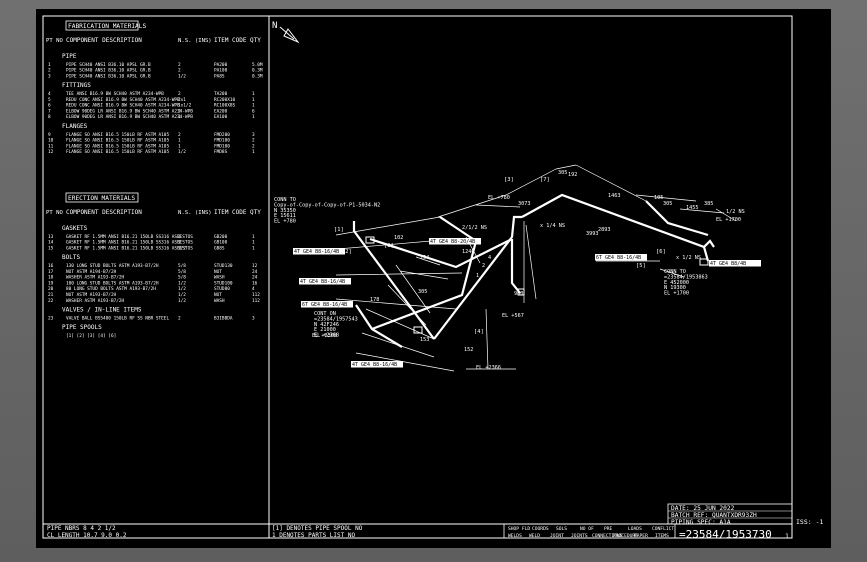 The width and height of the screenshot is (867, 562). I want to click on section-title: PIPE, so click(69, 56).